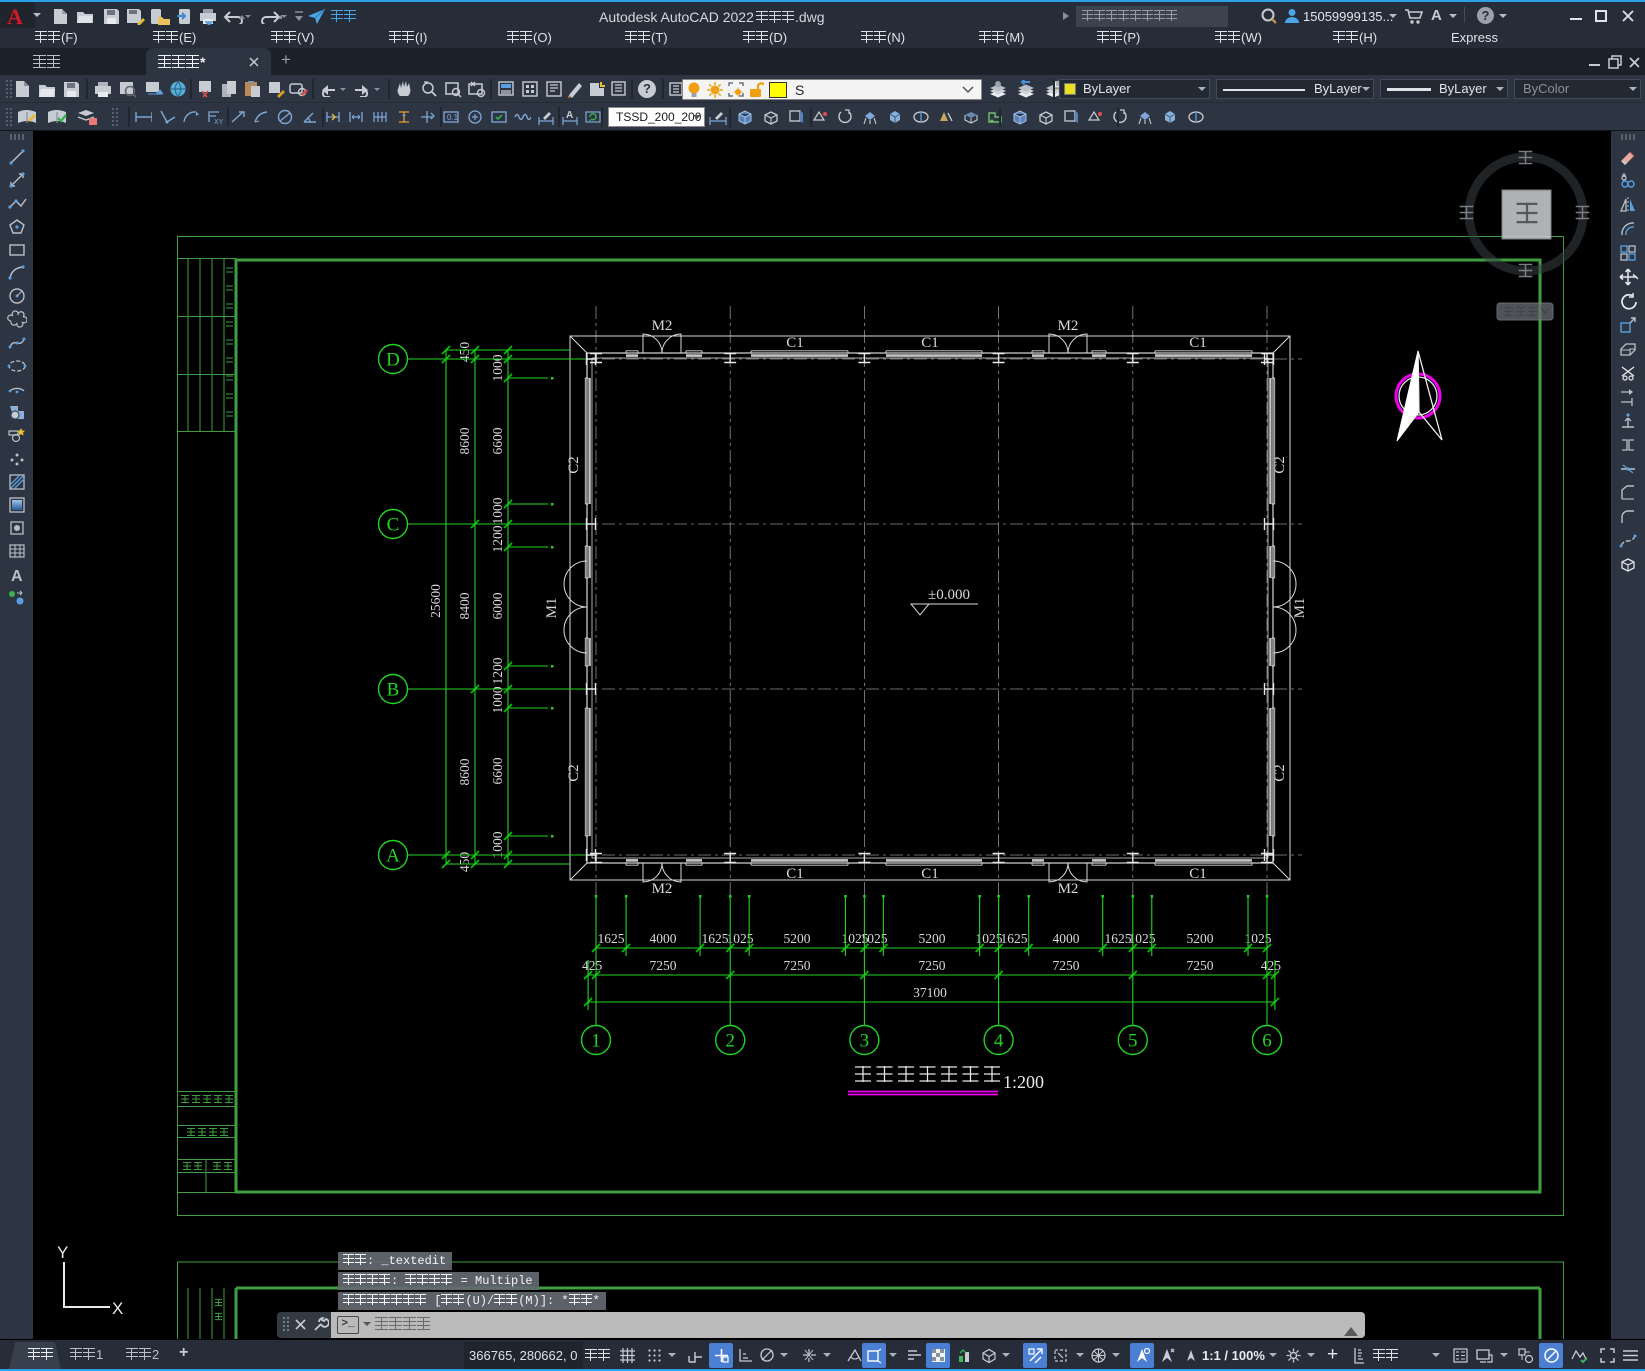 This screenshot has height=1371, width=1645. I want to click on svg-text: 1025, so click(1258, 938).